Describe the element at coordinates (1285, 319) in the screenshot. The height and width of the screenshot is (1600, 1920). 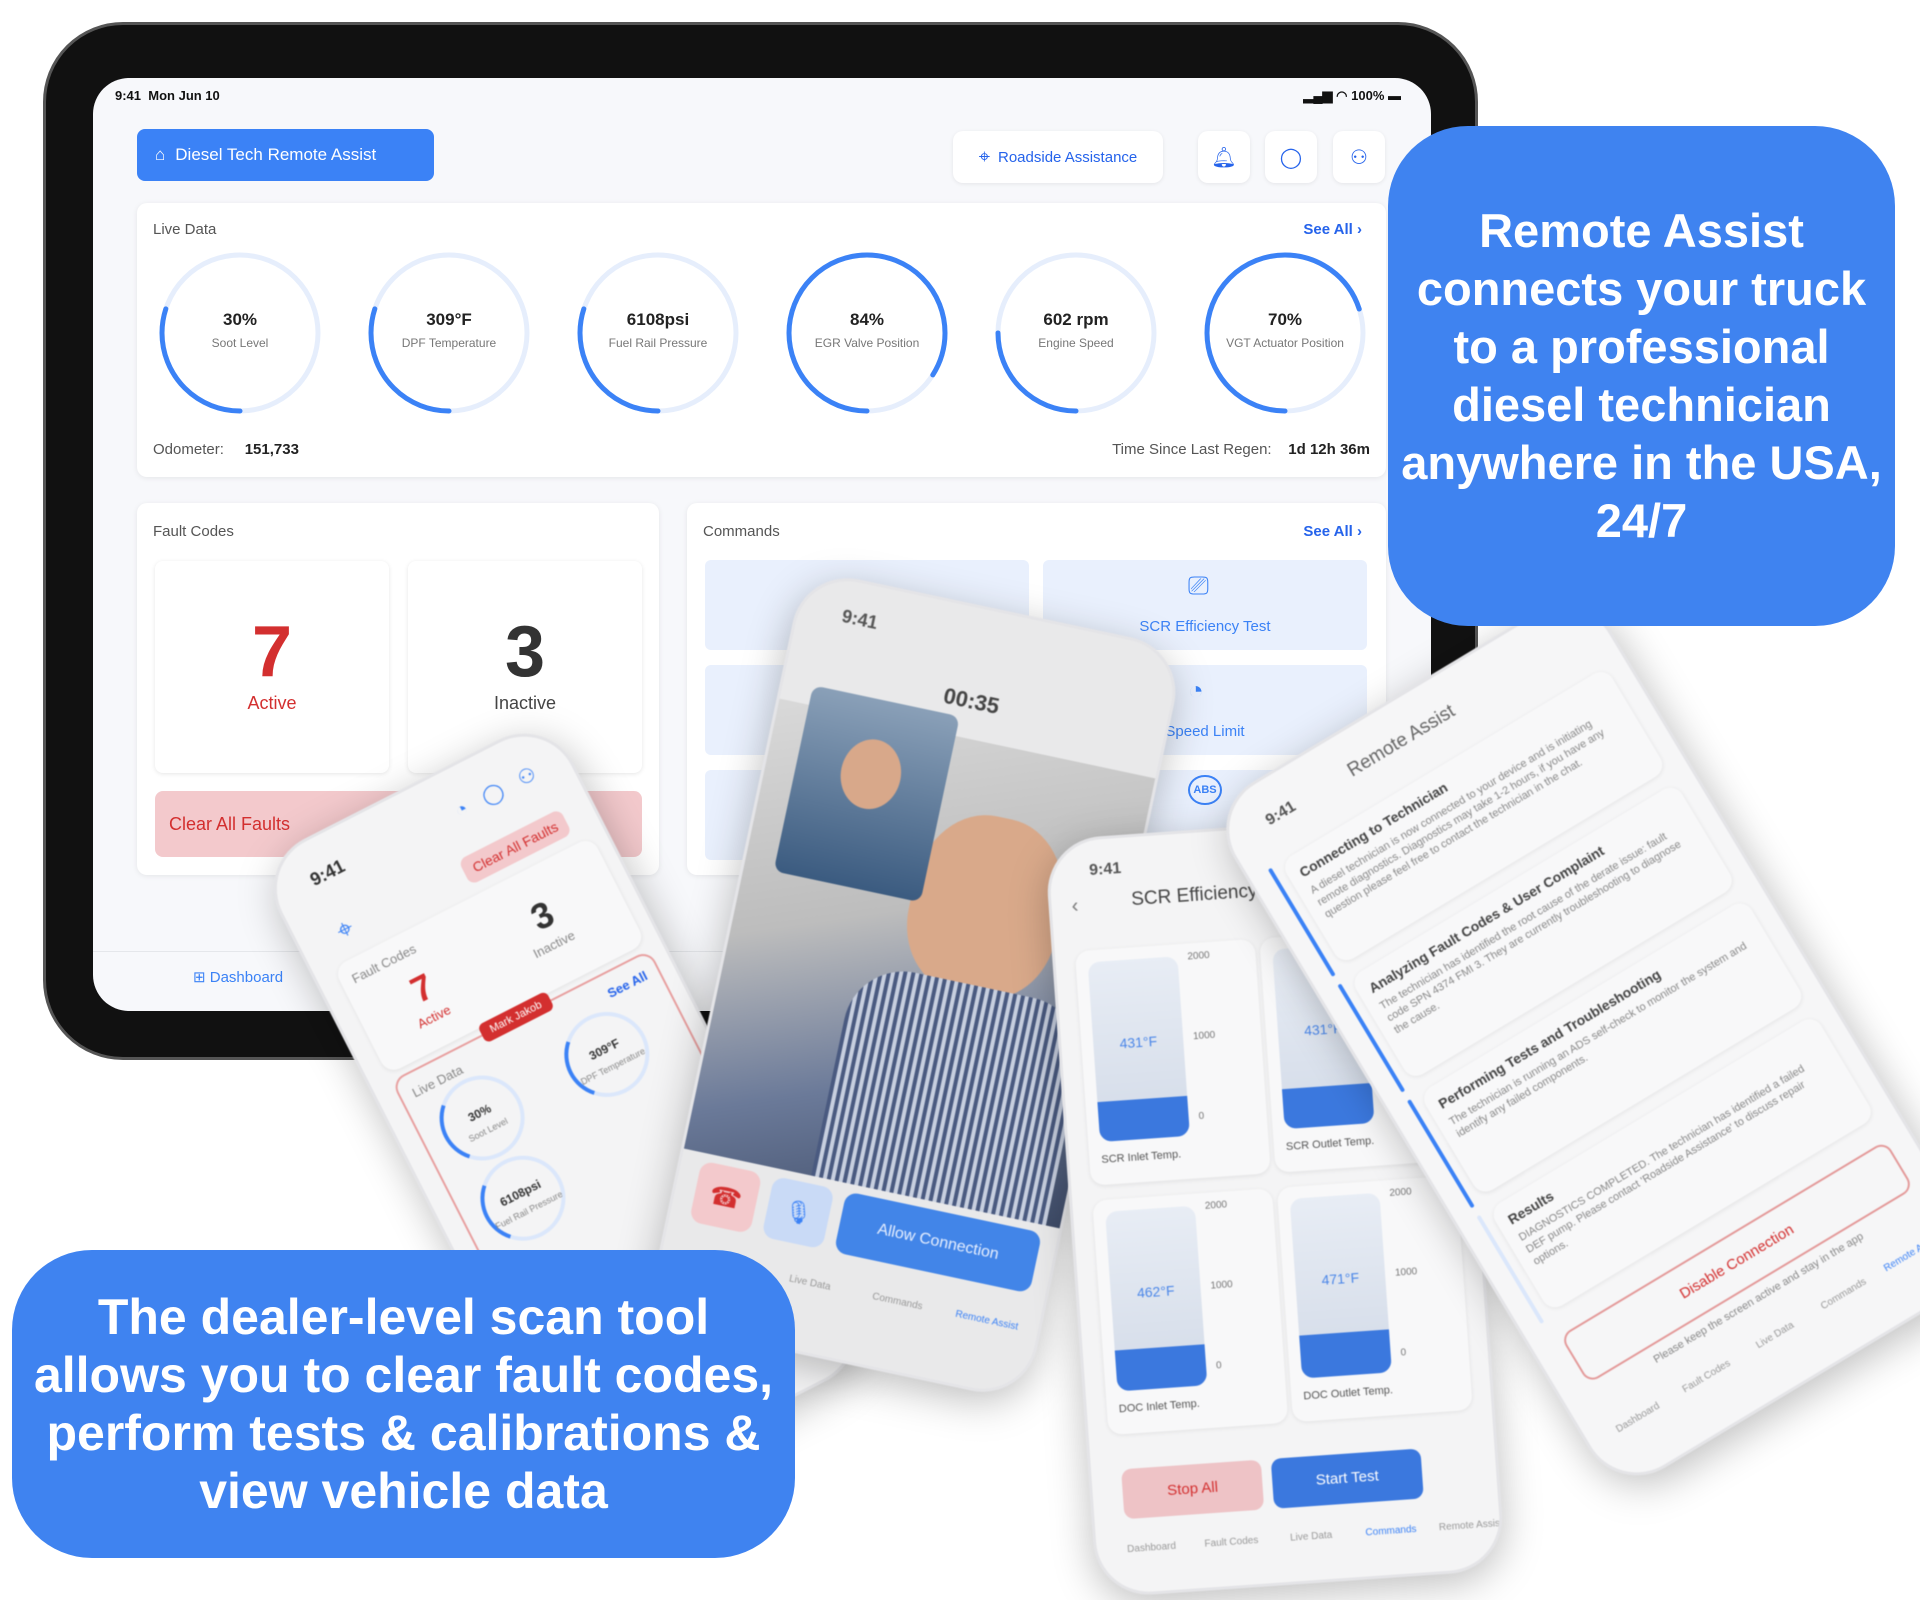
I see `gauge-value: 70%` at that location.